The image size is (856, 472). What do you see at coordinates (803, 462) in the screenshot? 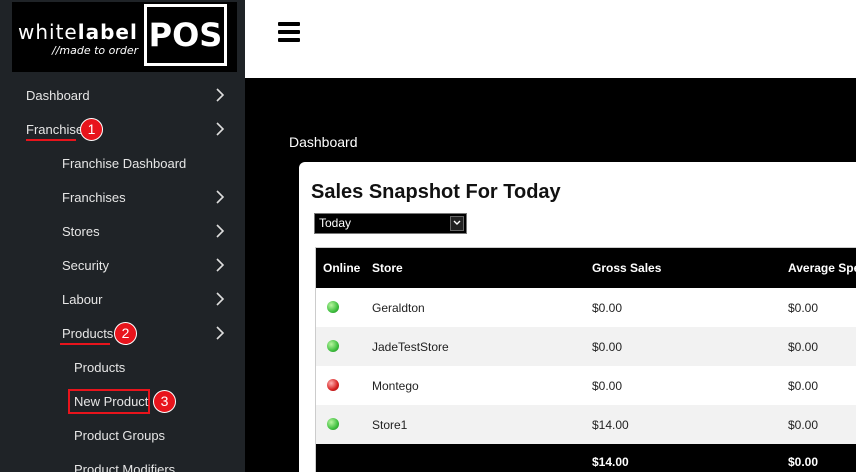
I see `total-average-spend: $0.00` at bounding box center [803, 462].